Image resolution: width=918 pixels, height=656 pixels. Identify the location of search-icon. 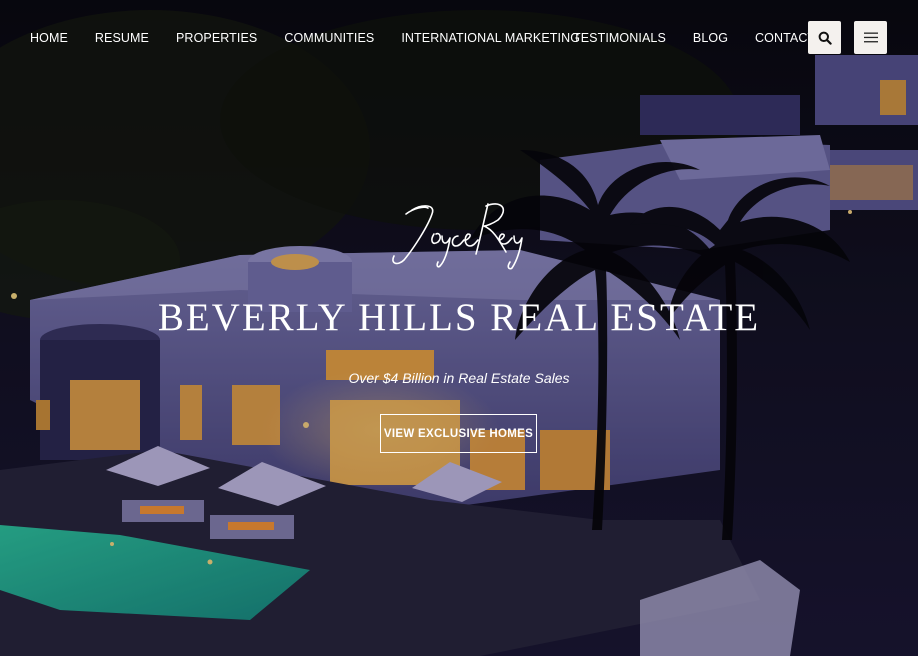
(825, 38).